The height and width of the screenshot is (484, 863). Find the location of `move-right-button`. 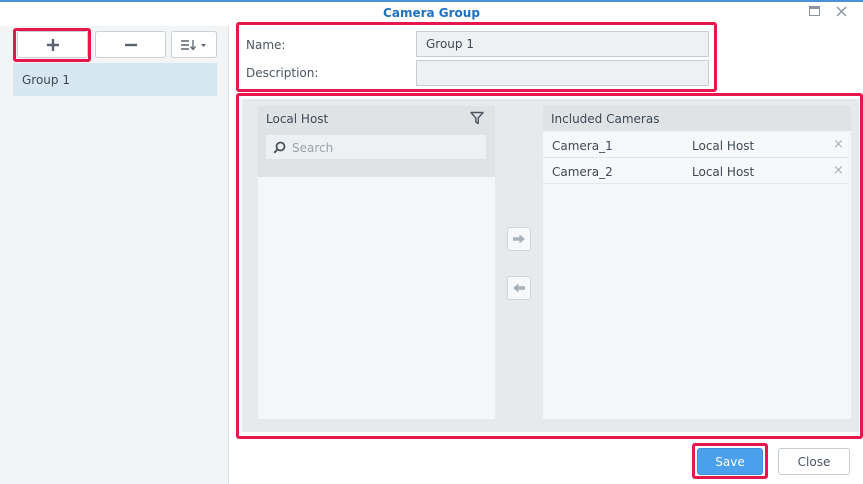

move-right-button is located at coordinates (519, 239).